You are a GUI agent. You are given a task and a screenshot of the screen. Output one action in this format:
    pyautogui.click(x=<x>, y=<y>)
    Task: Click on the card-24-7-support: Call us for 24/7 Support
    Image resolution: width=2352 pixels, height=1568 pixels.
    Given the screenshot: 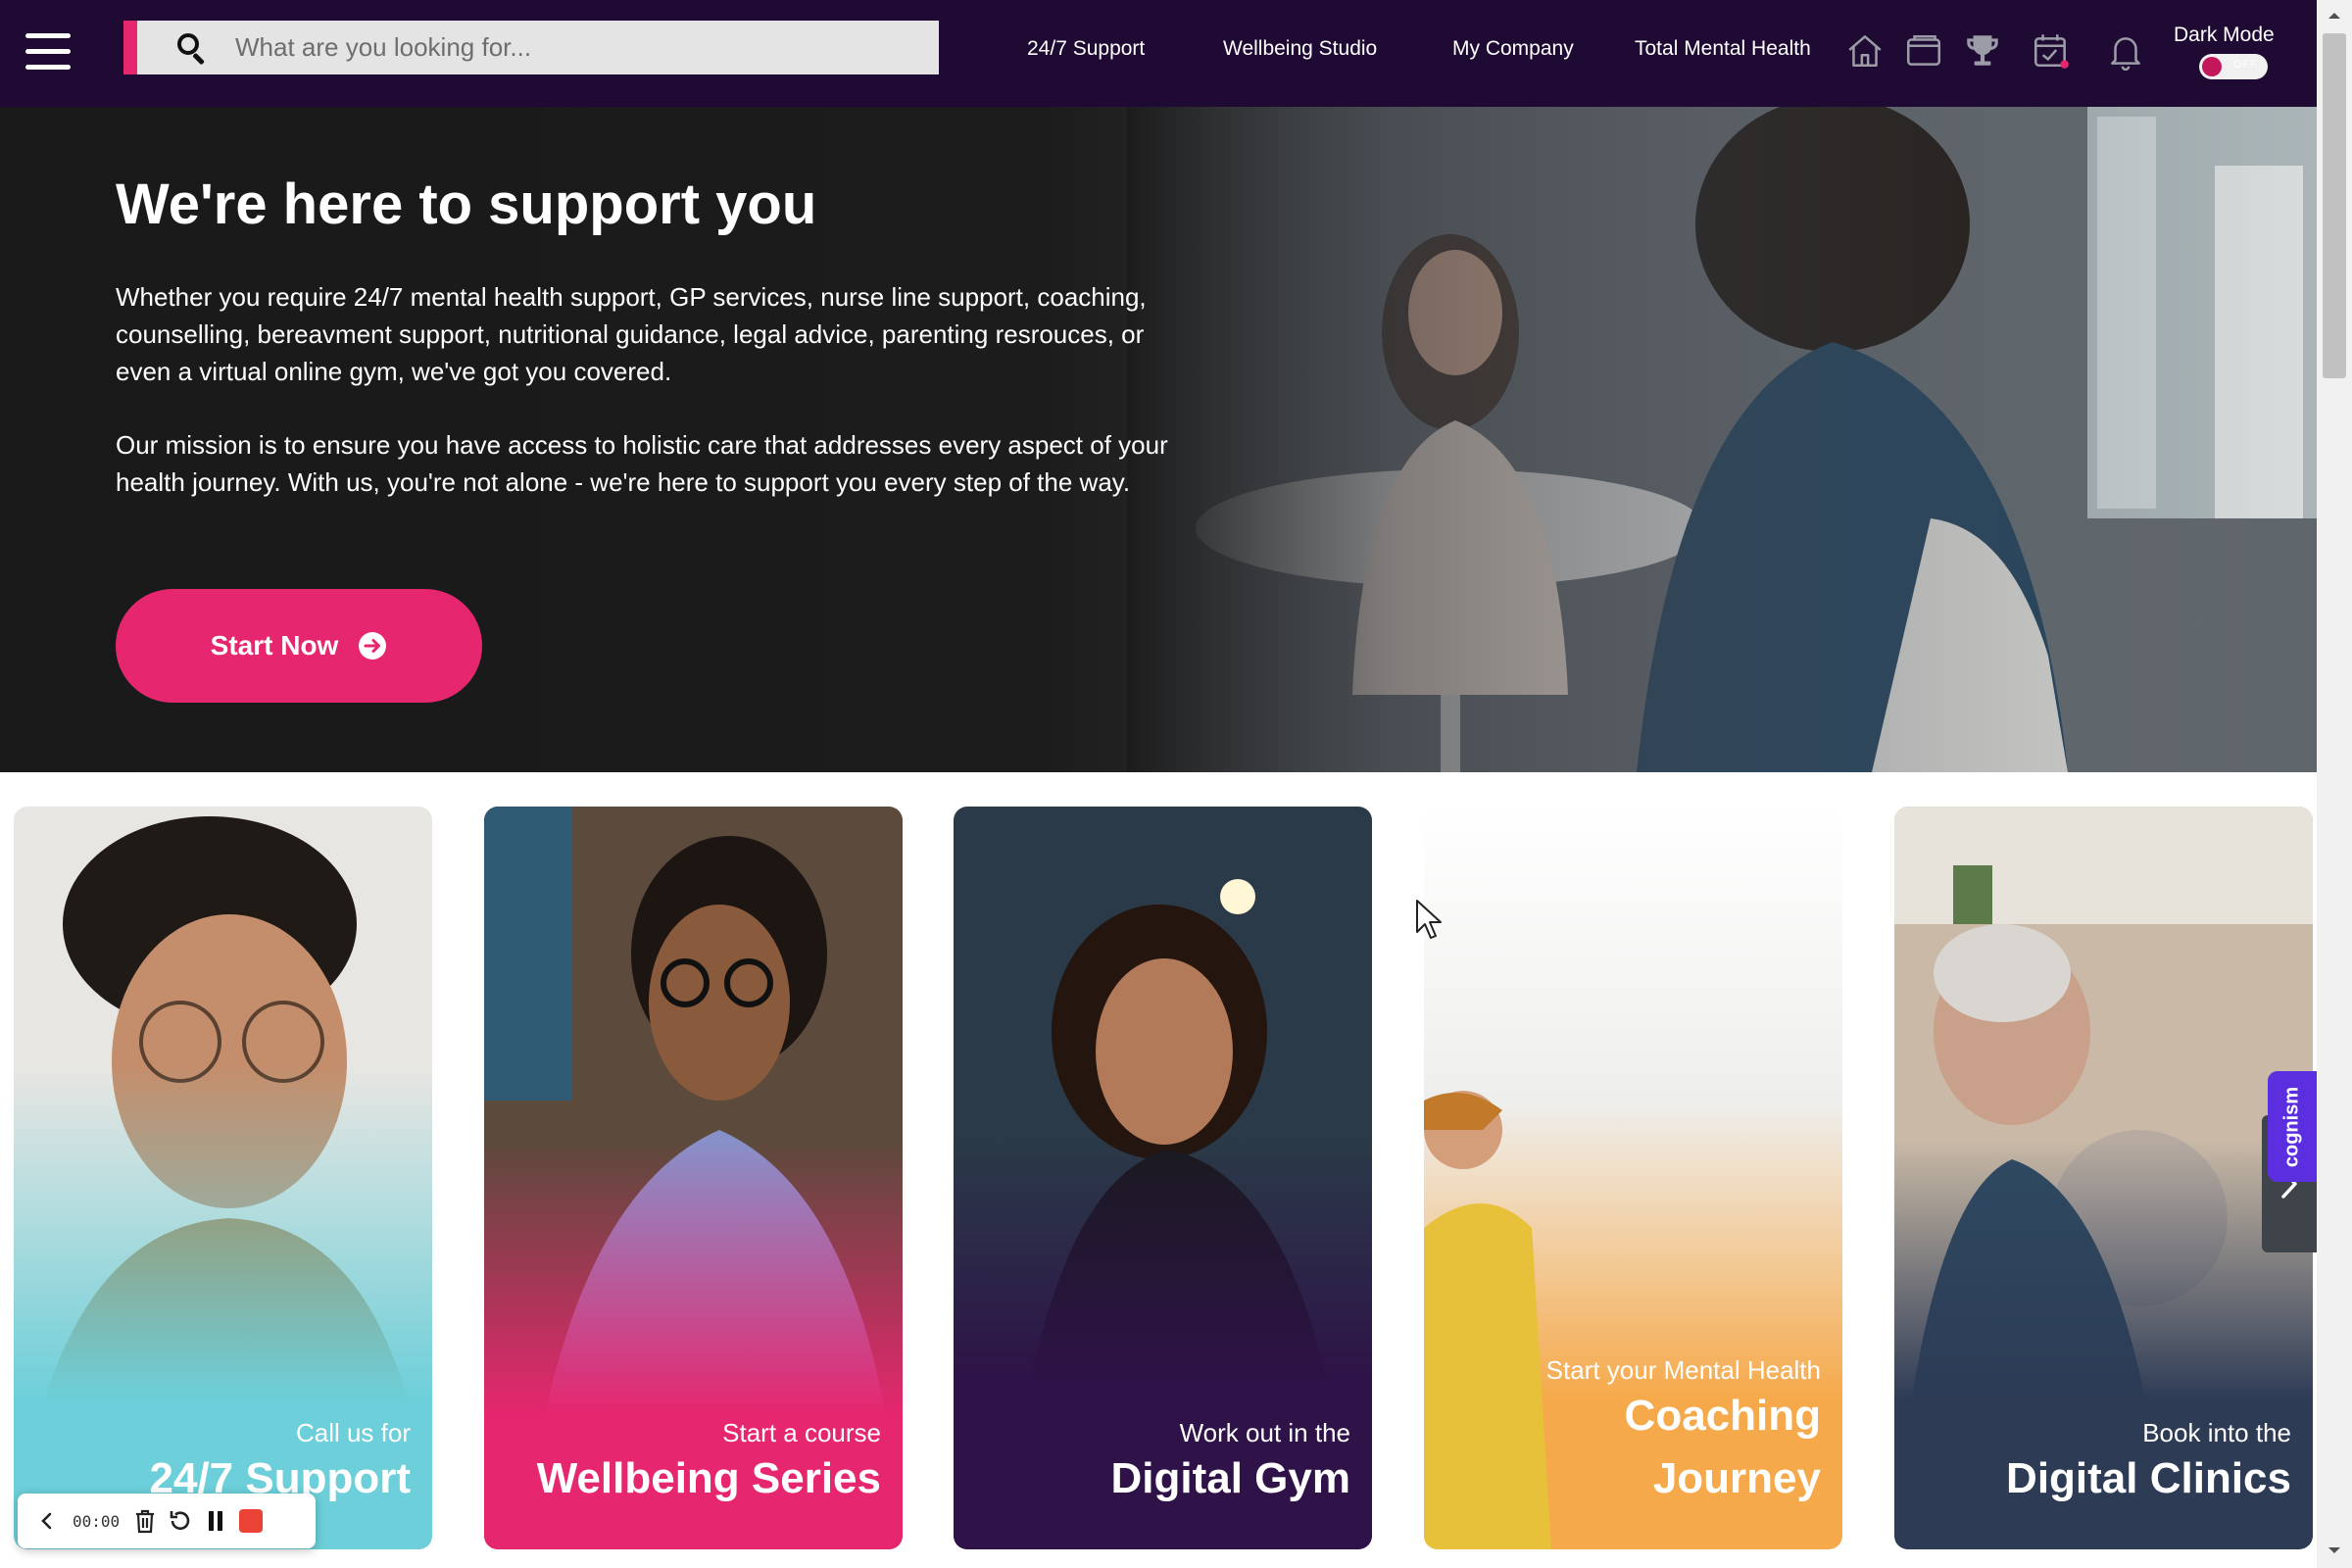 What is the action you would take?
    pyautogui.click(x=223, y=1178)
    